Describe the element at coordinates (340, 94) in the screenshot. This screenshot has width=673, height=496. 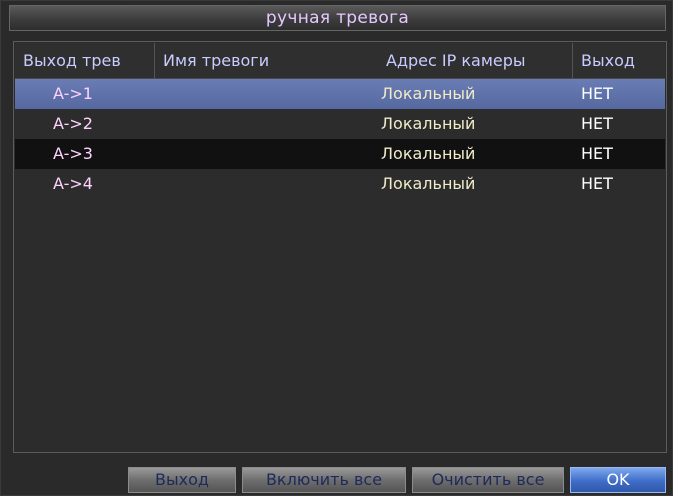
I see `table-row: A->1 Локальный НЕТ` at that location.